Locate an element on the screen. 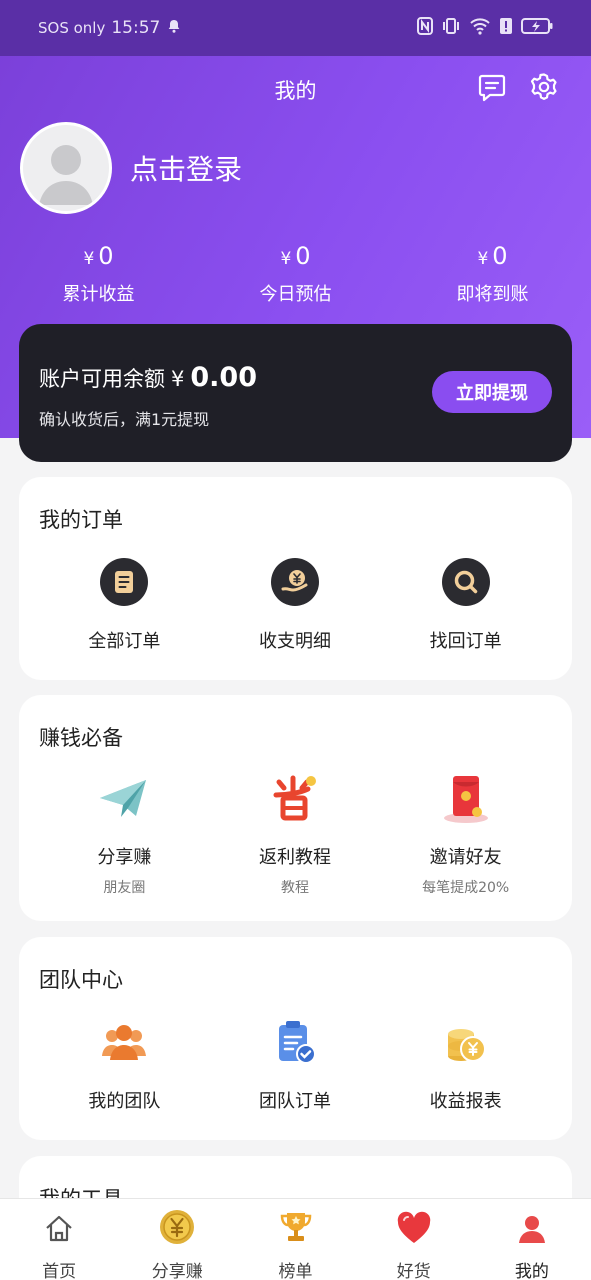  trophy-icon is located at coordinates (296, 1229).